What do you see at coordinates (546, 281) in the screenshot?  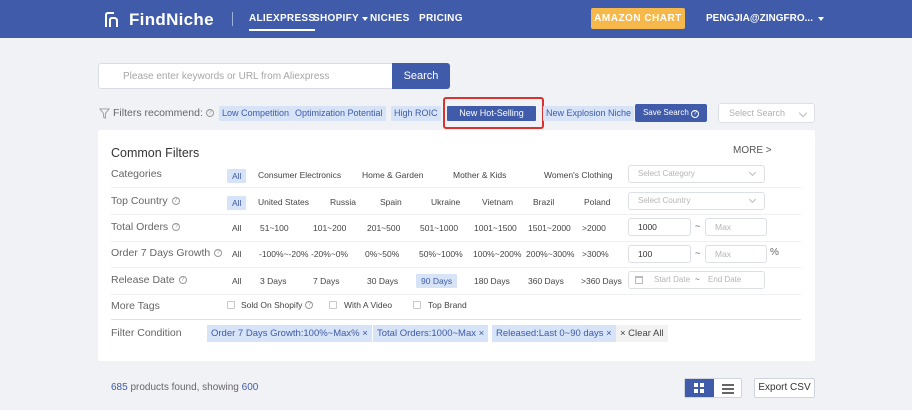 I see `release-option: 360 Days` at bounding box center [546, 281].